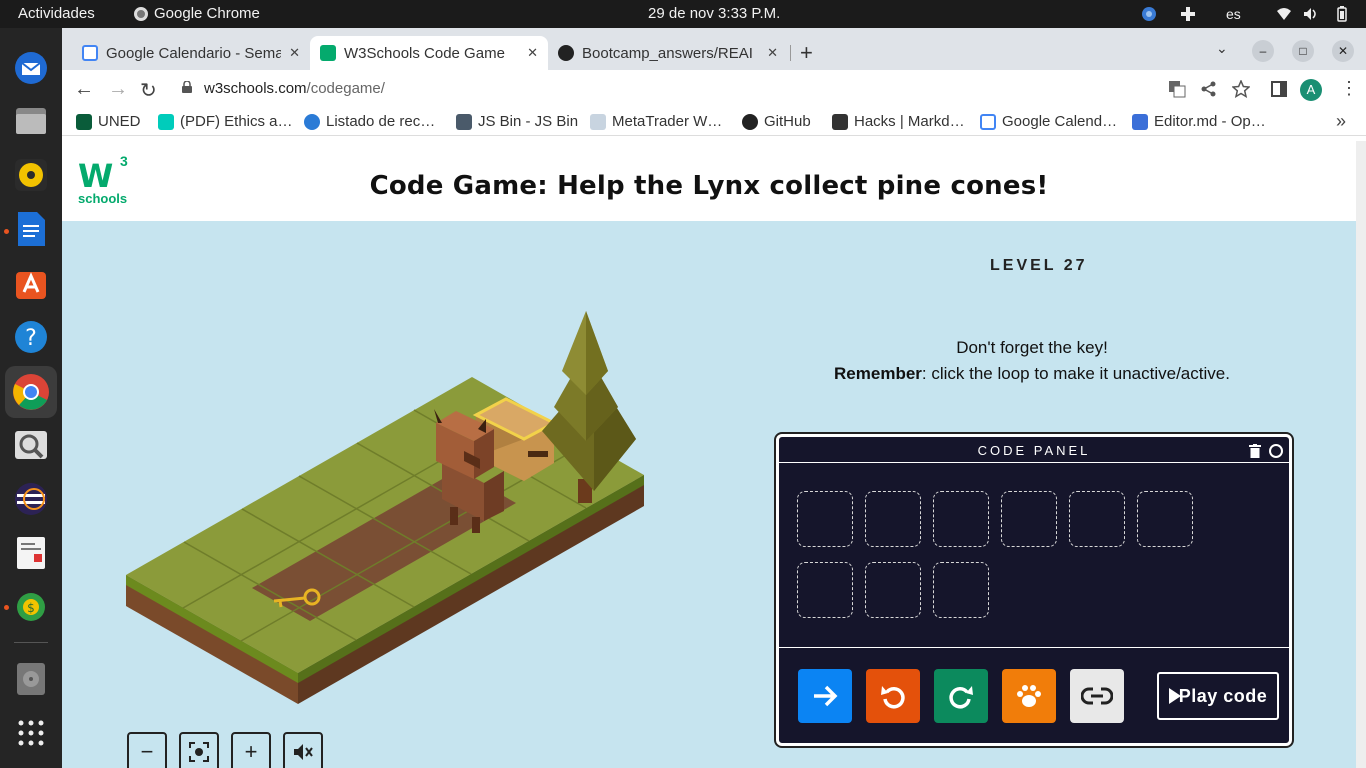 Image resolution: width=1366 pixels, height=768 pixels. I want to click on image-viewer-icon, so click(31, 445).